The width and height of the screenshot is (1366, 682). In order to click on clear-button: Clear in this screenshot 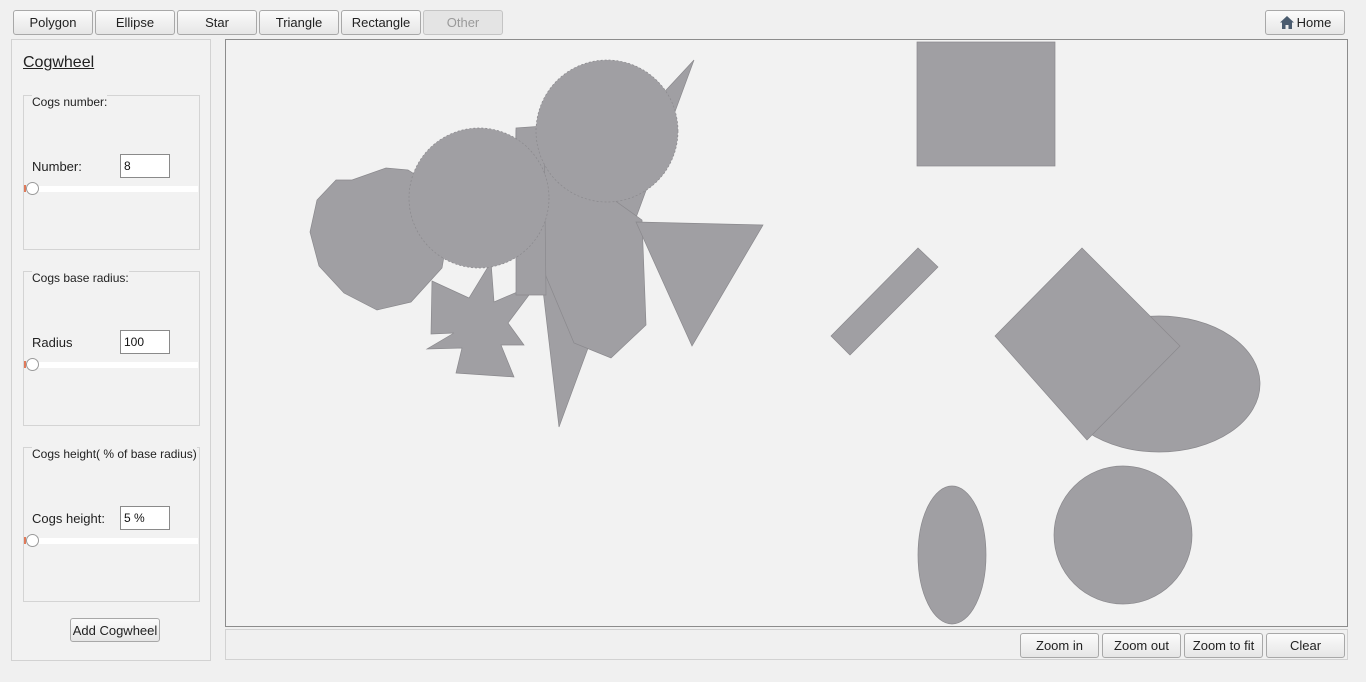, I will do `click(1305, 645)`.